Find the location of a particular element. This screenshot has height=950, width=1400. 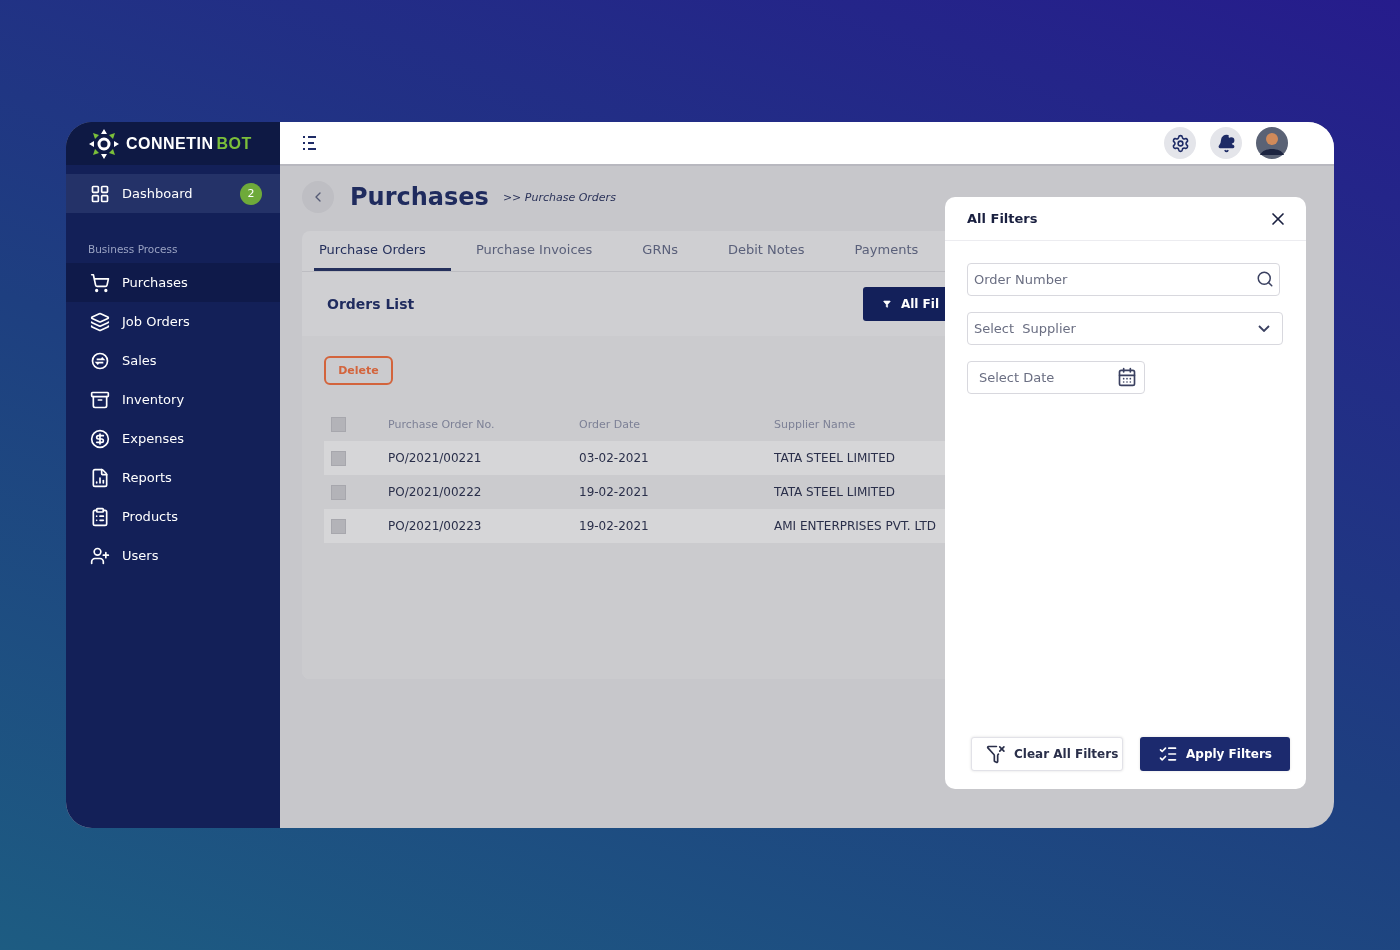

tab: Purchase Invoices is located at coordinates (544, 251).